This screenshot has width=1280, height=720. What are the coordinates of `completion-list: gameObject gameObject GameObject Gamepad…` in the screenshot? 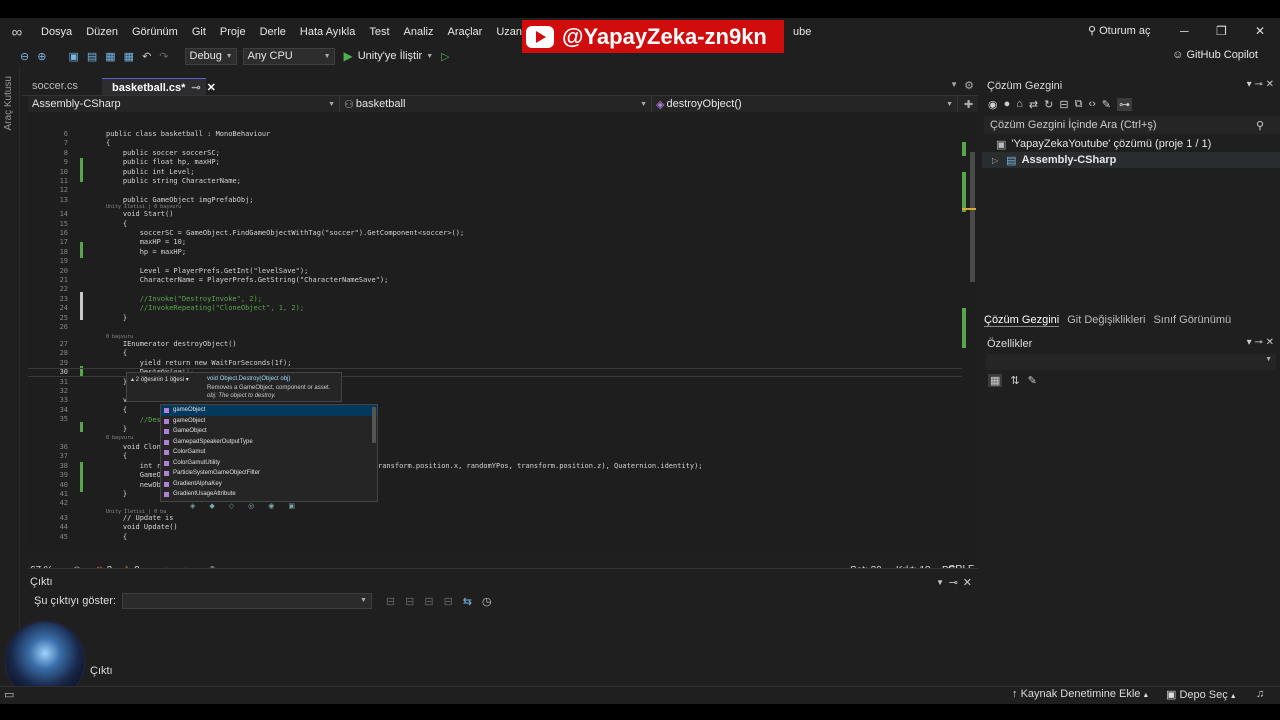 It's located at (269, 453).